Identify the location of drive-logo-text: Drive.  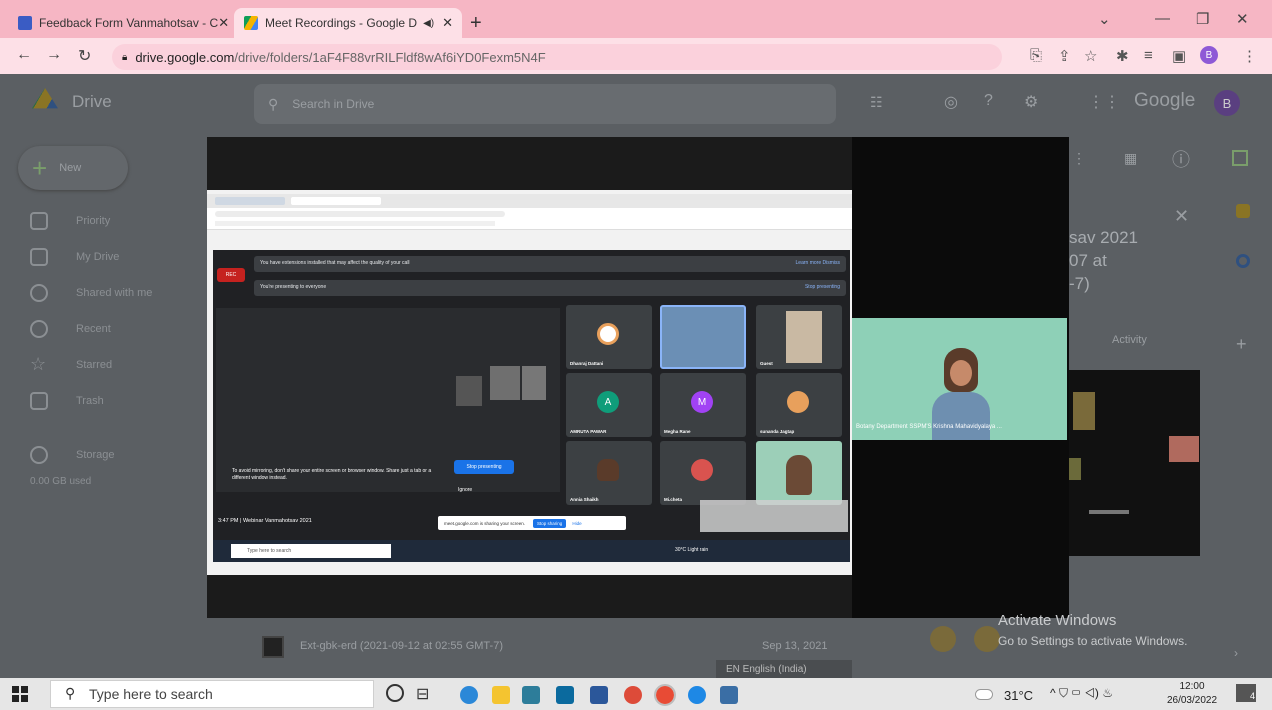
(92, 101).